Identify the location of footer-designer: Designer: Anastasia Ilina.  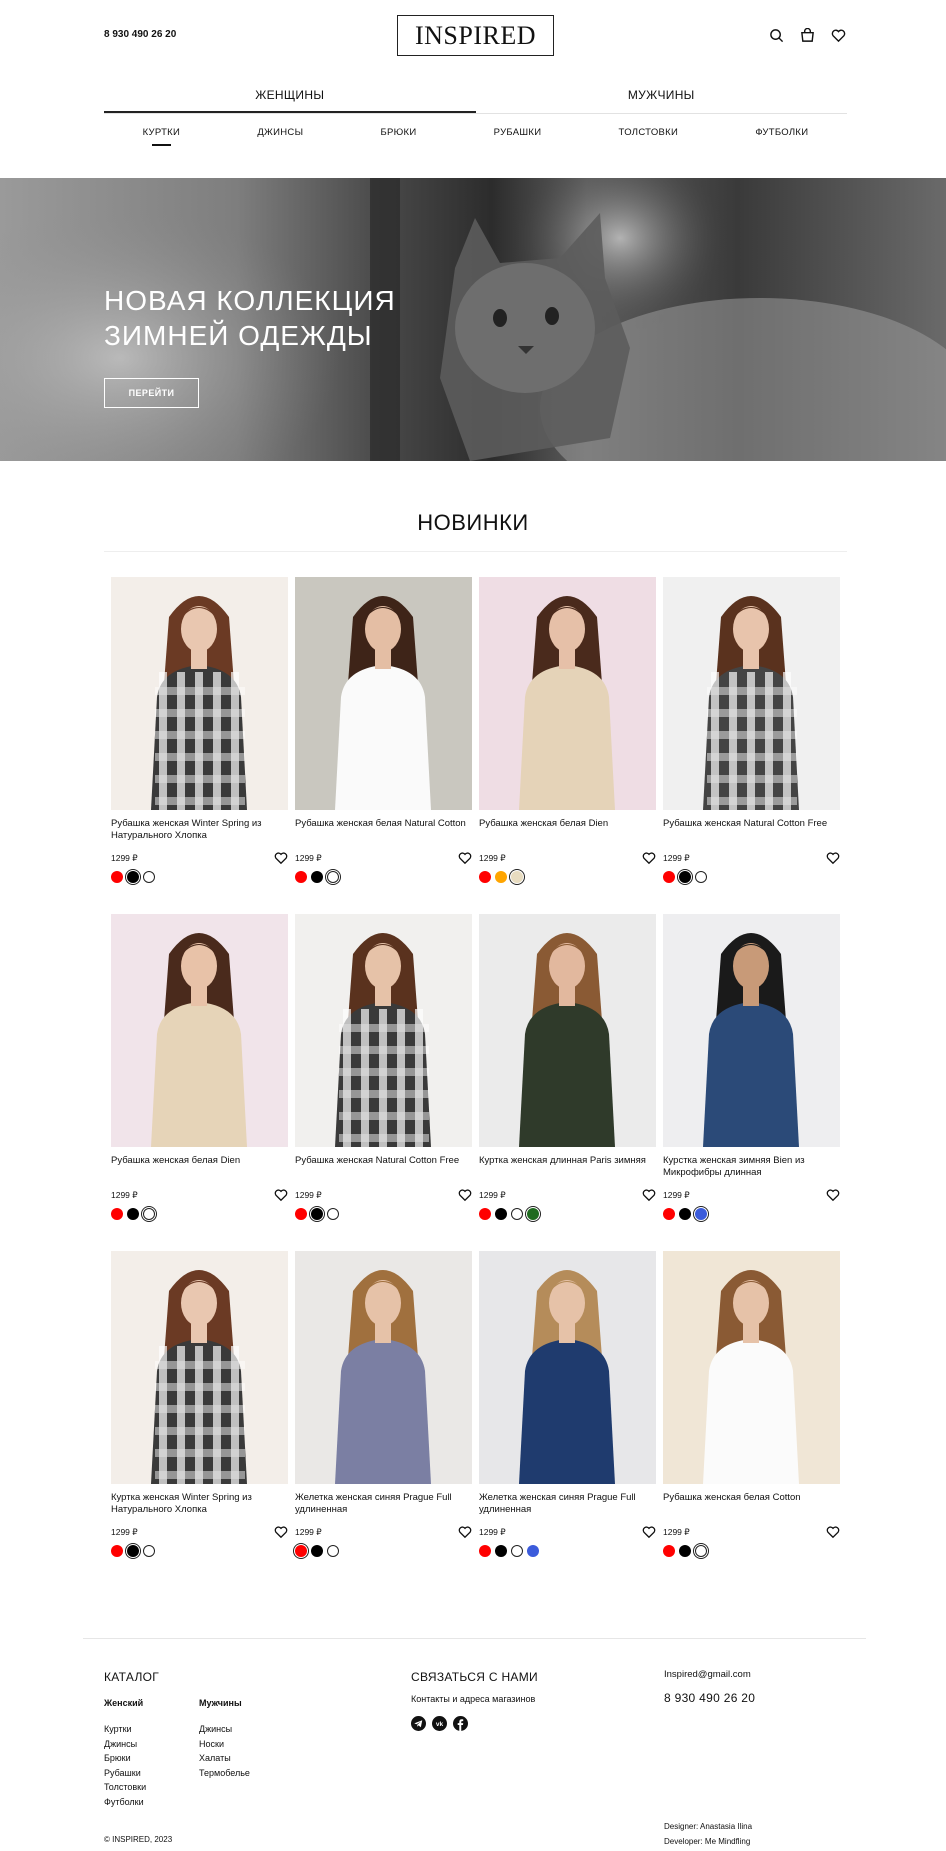
(708, 1826).